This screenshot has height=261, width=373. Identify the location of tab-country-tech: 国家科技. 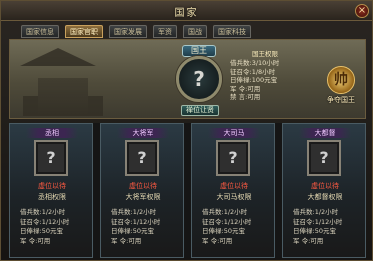
(232, 31).